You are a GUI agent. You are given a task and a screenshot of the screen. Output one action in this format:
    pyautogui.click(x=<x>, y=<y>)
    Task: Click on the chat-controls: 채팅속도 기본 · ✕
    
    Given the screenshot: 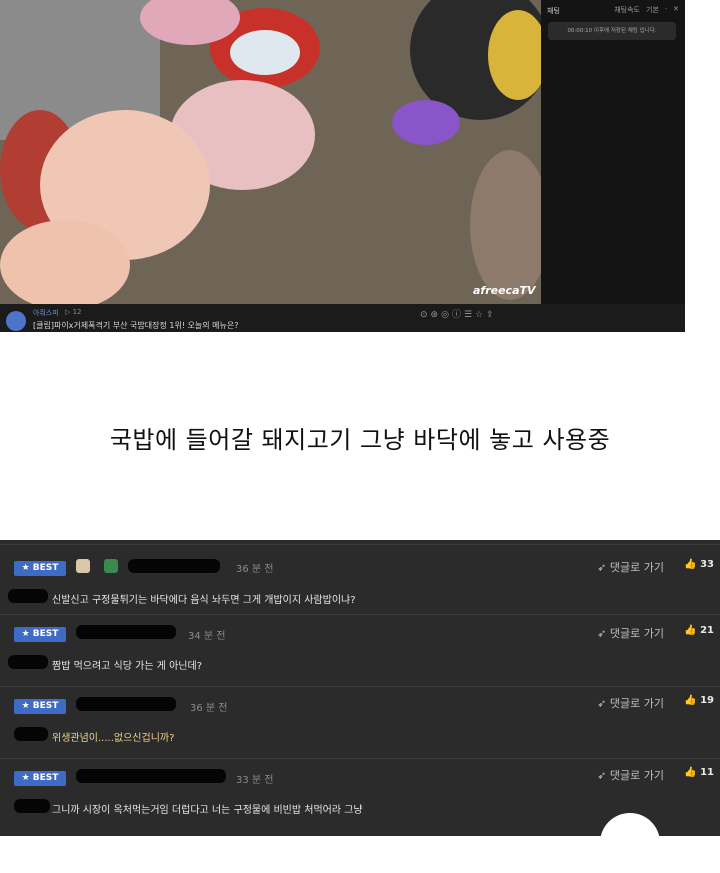 What is the action you would take?
    pyautogui.click(x=646, y=10)
    